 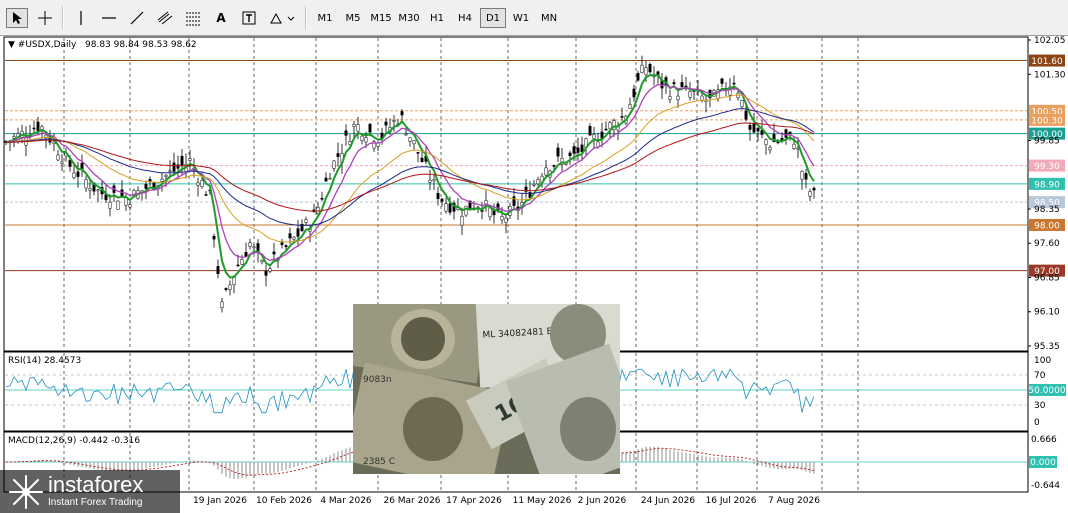 I want to click on macd-zero-label: 0.000, so click(x=1043, y=463).